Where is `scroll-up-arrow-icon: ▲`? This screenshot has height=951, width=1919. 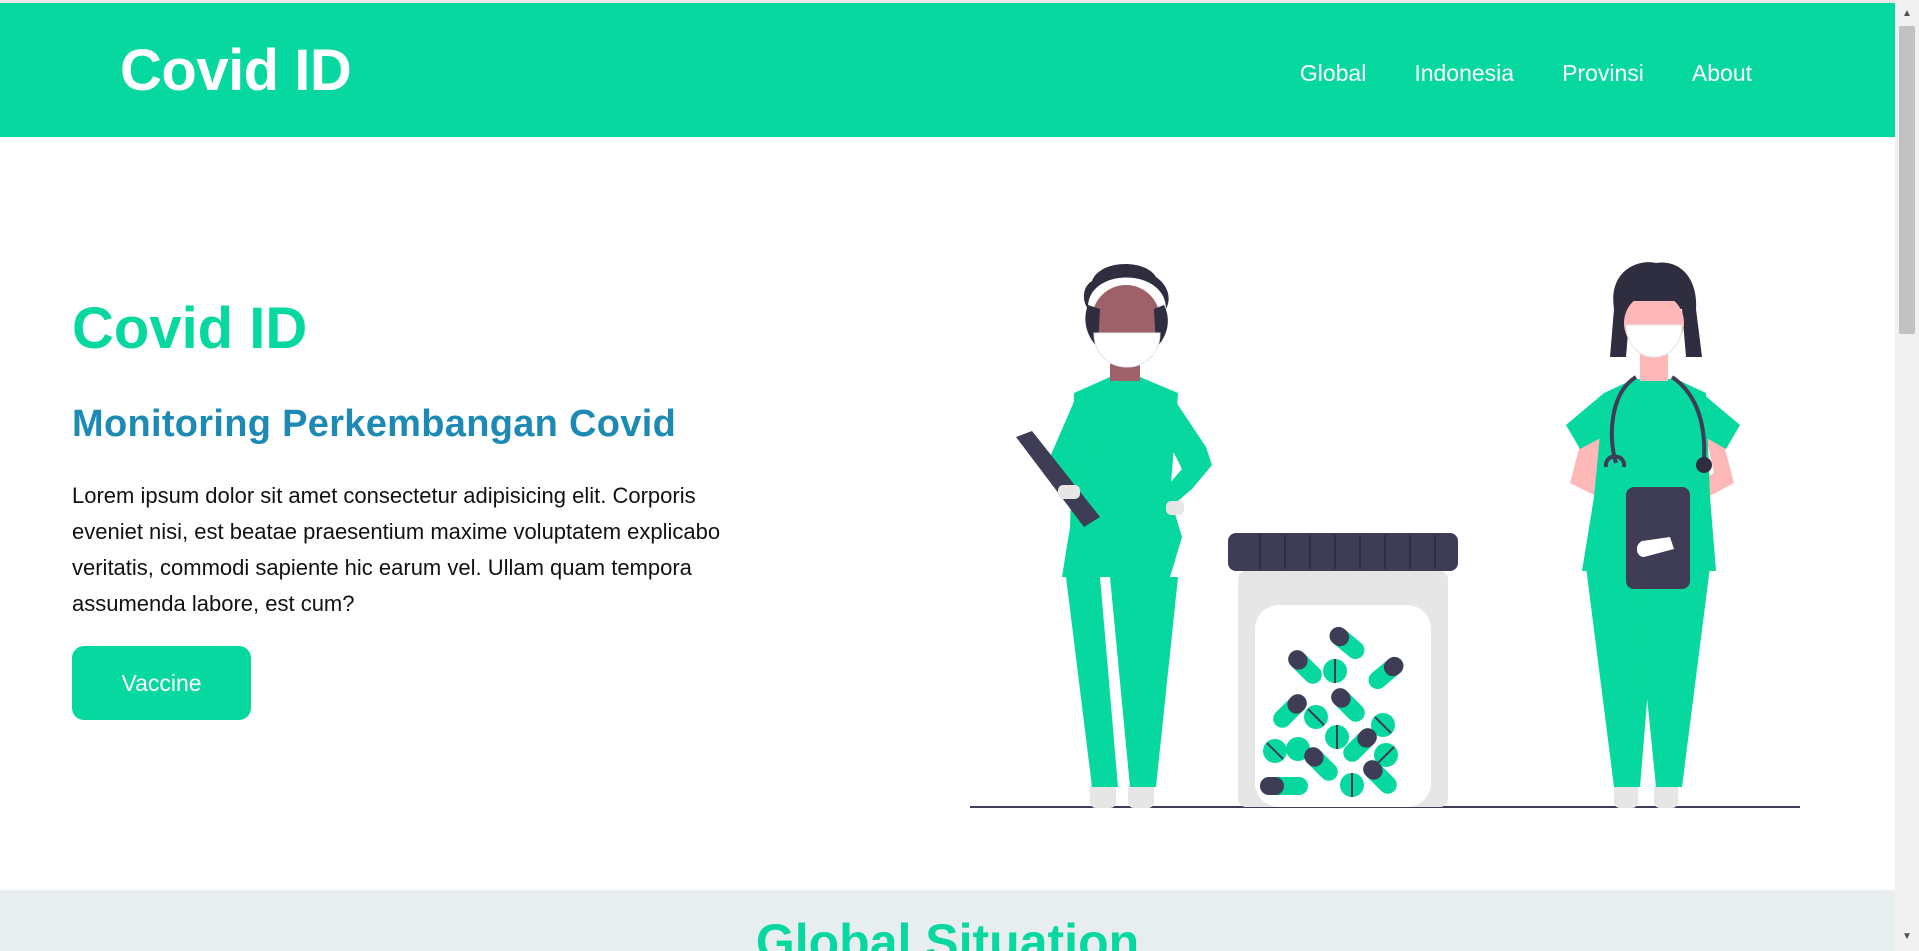
scroll-up-arrow-icon: ▲ is located at coordinates (1907, 14).